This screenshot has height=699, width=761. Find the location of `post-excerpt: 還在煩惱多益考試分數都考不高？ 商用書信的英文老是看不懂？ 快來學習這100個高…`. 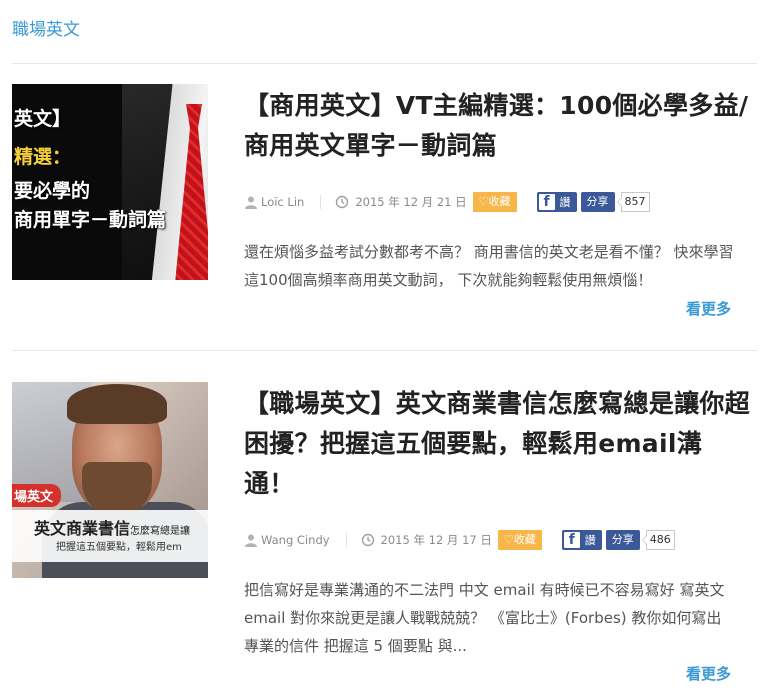

post-excerpt: 還在煩惱多益考試分數都考不高？ 商用書信的英文老是看不懂？ 快來學習這100個高… is located at coordinates (489, 266).